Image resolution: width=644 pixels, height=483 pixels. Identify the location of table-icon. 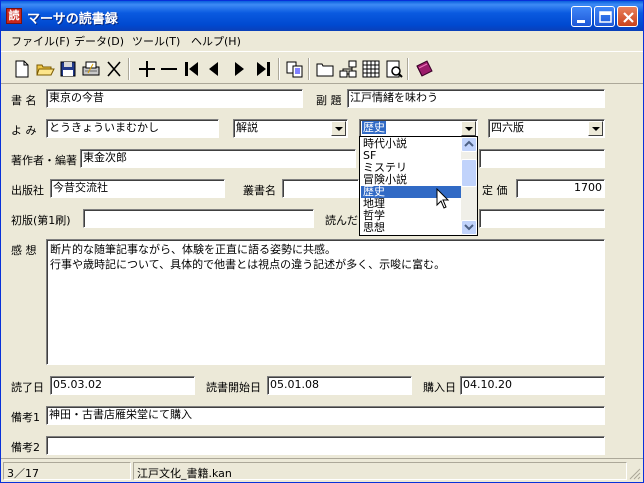
(371, 69).